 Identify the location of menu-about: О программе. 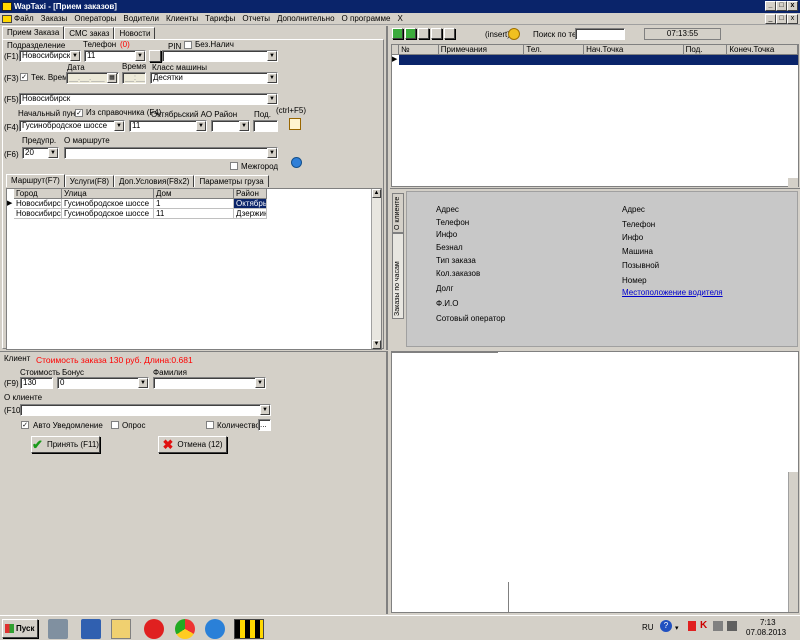
(366, 18).